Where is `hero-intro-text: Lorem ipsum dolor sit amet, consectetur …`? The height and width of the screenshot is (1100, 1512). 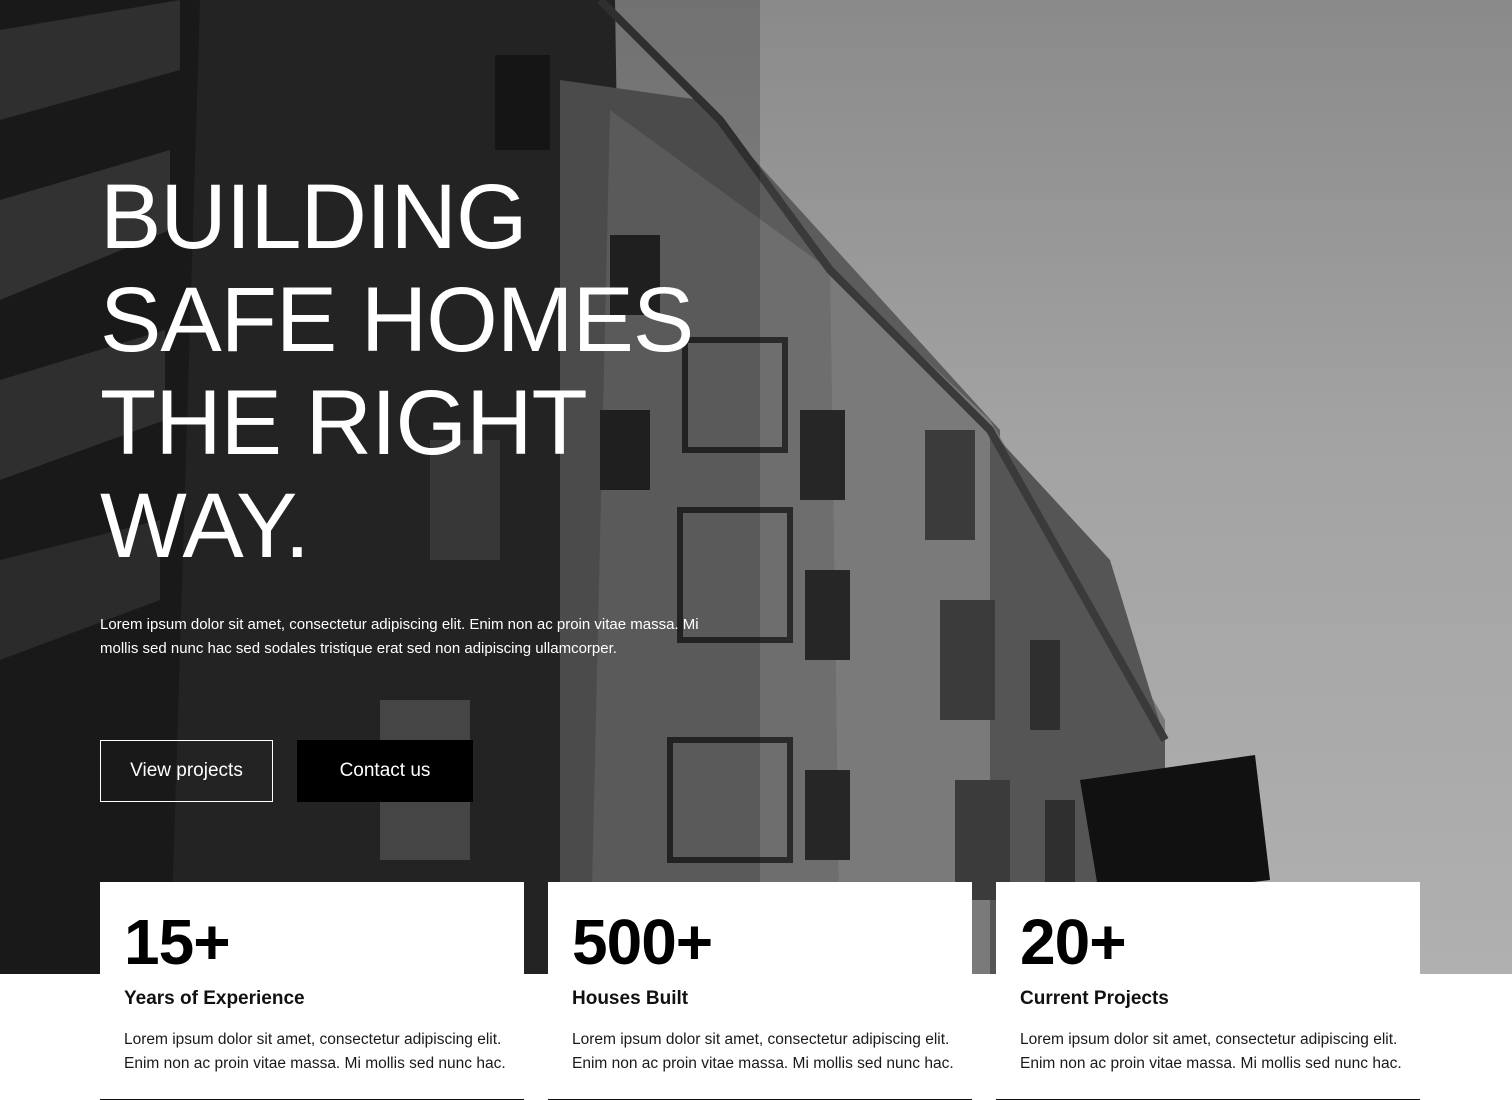 hero-intro-text: Lorem ipsum dolor sit amet, consectetur … is located at coordinates (399, 636).